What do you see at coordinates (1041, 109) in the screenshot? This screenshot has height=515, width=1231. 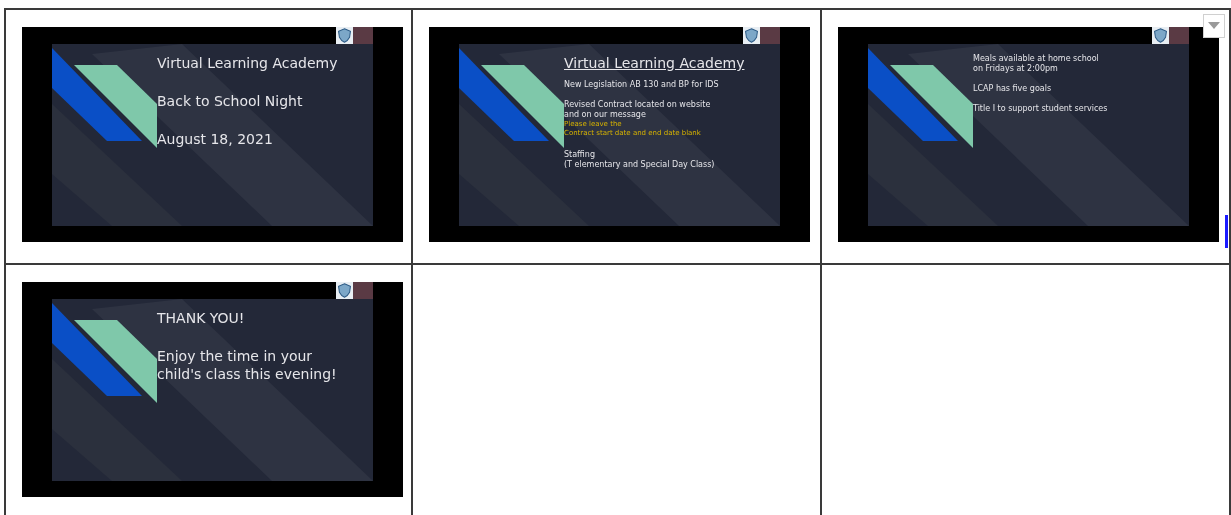 I see `slide-text: Title I to support student services` at bounding box center [1041, 109].